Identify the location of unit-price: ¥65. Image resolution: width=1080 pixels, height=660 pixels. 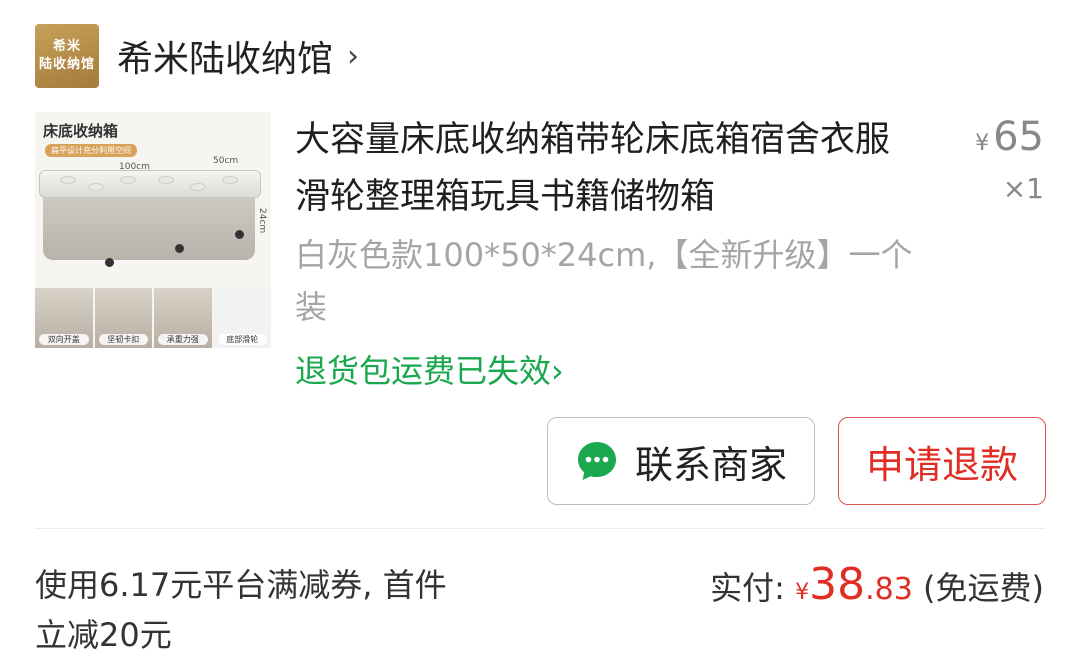
(1009, 140).